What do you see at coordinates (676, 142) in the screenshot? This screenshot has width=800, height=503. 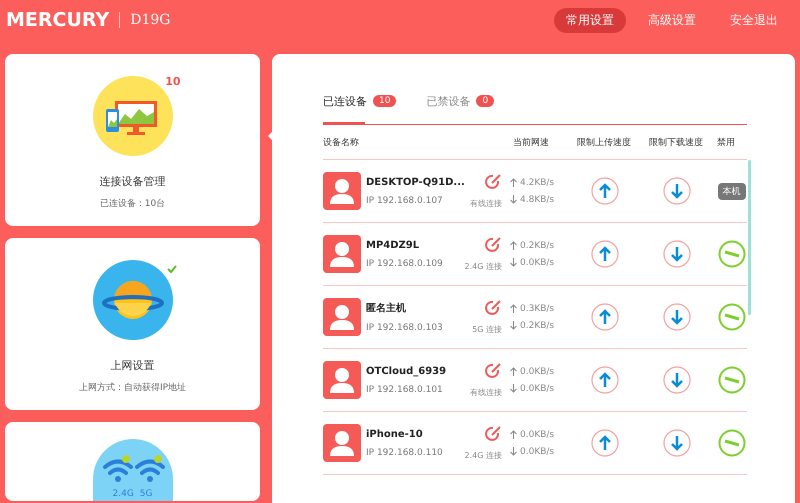 I see `column-header: 限制下载速度` at bounding box center [676, 142].